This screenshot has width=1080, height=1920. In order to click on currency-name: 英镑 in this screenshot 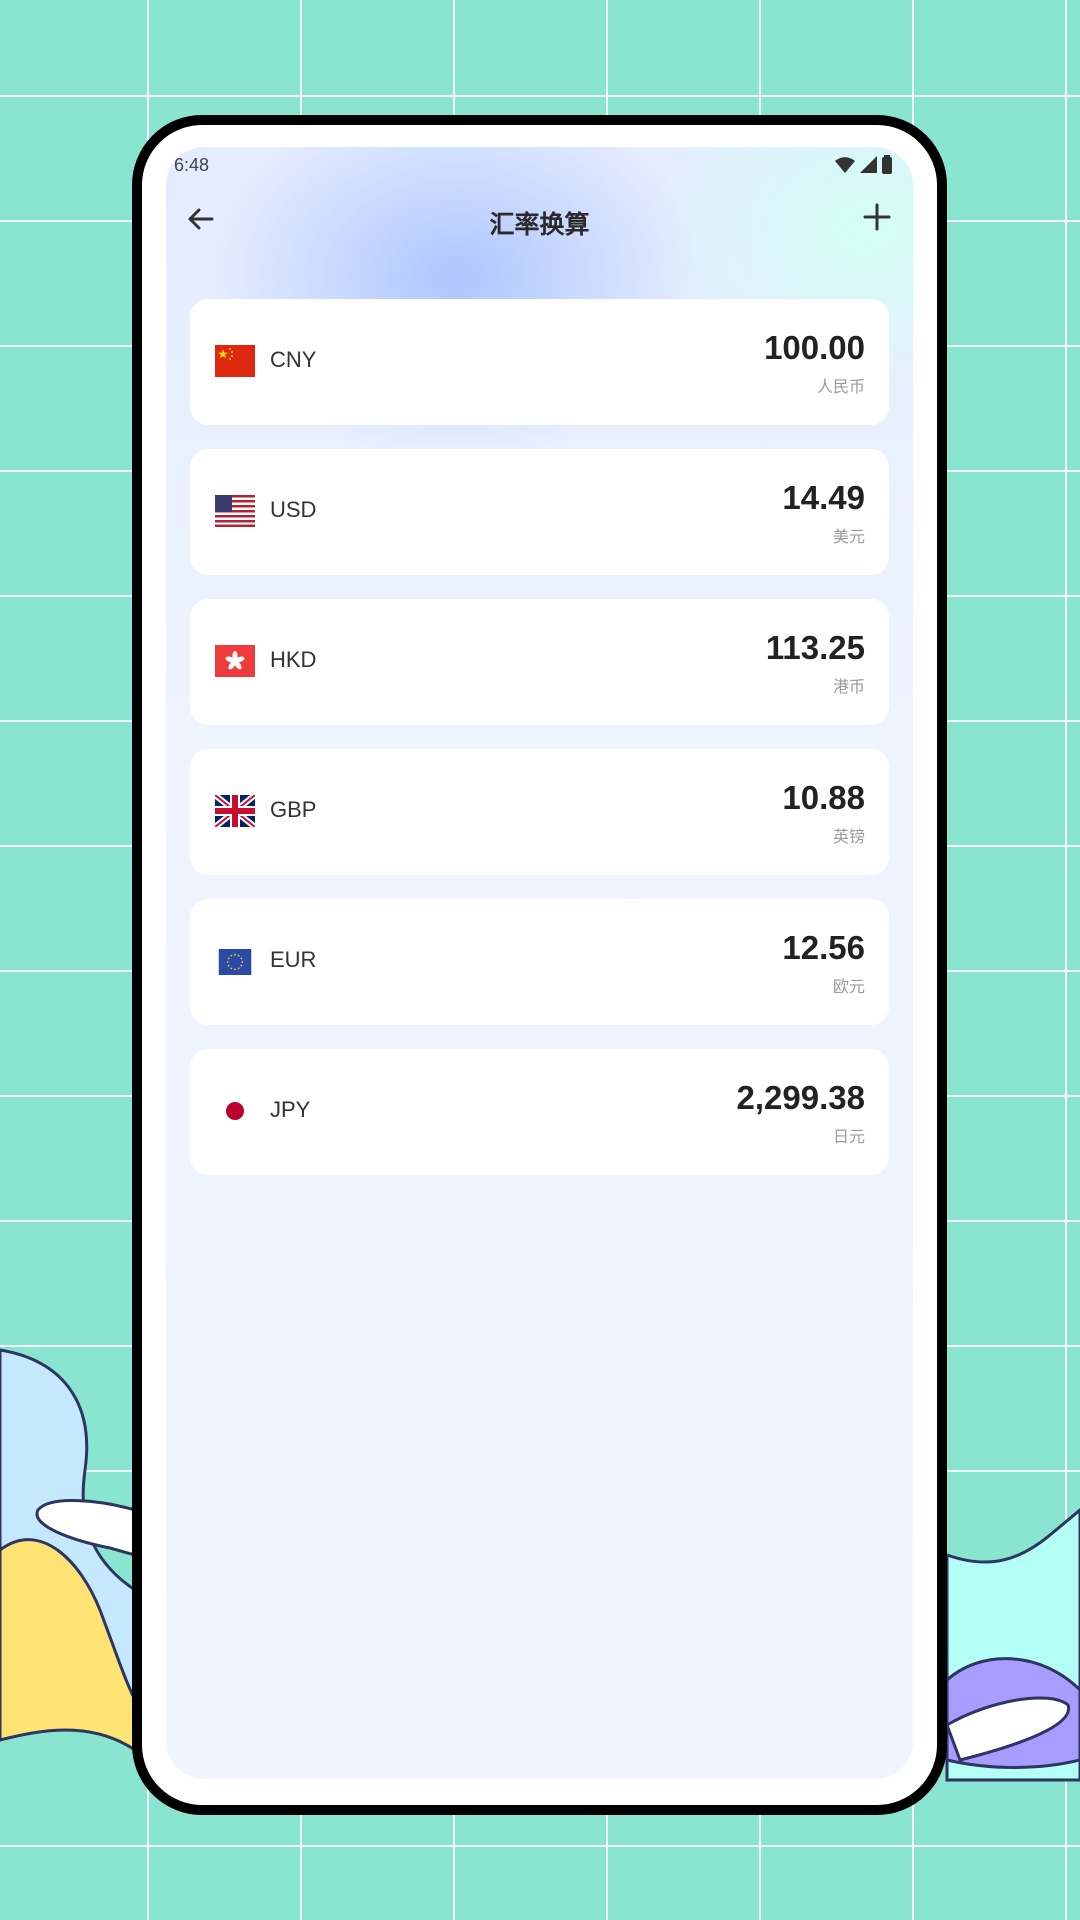, I will do `click(848, 837)`.